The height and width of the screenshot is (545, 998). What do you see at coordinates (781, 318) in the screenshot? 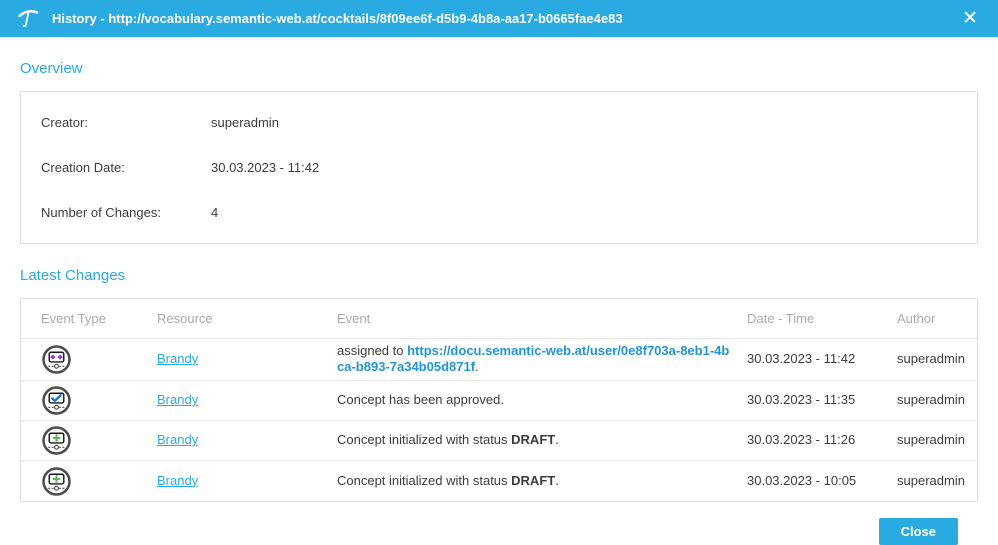
I see `column-header-date-time: Date - Time` at bounding box center [781, 318].